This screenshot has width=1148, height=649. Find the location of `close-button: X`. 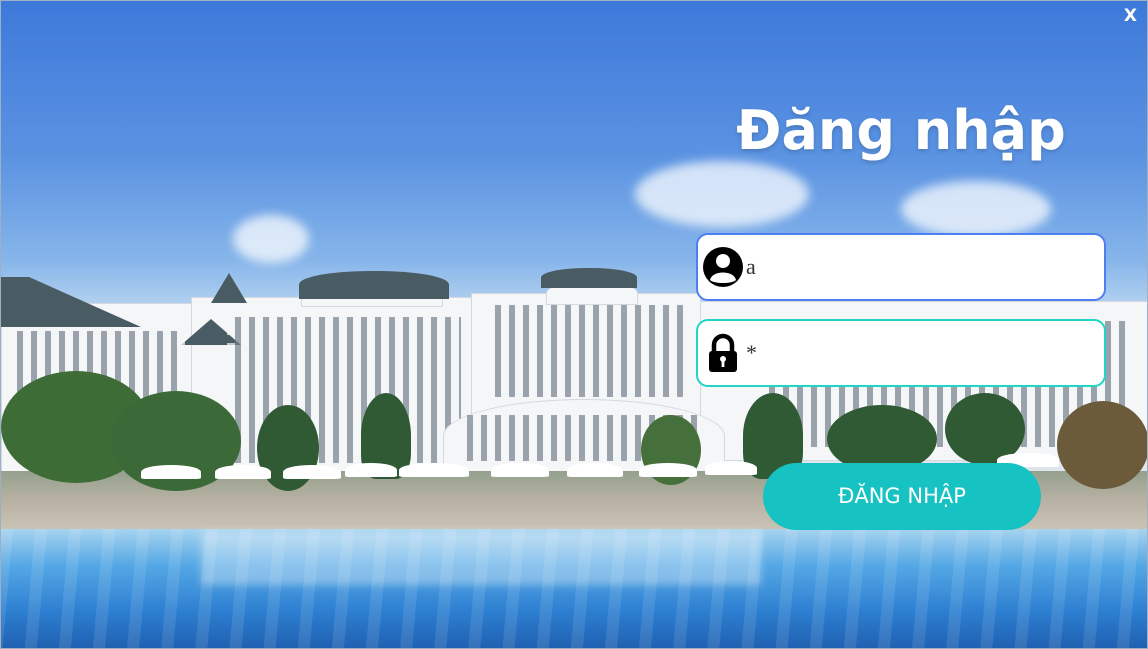

close-button: X is located at coordinates (1130, 16).